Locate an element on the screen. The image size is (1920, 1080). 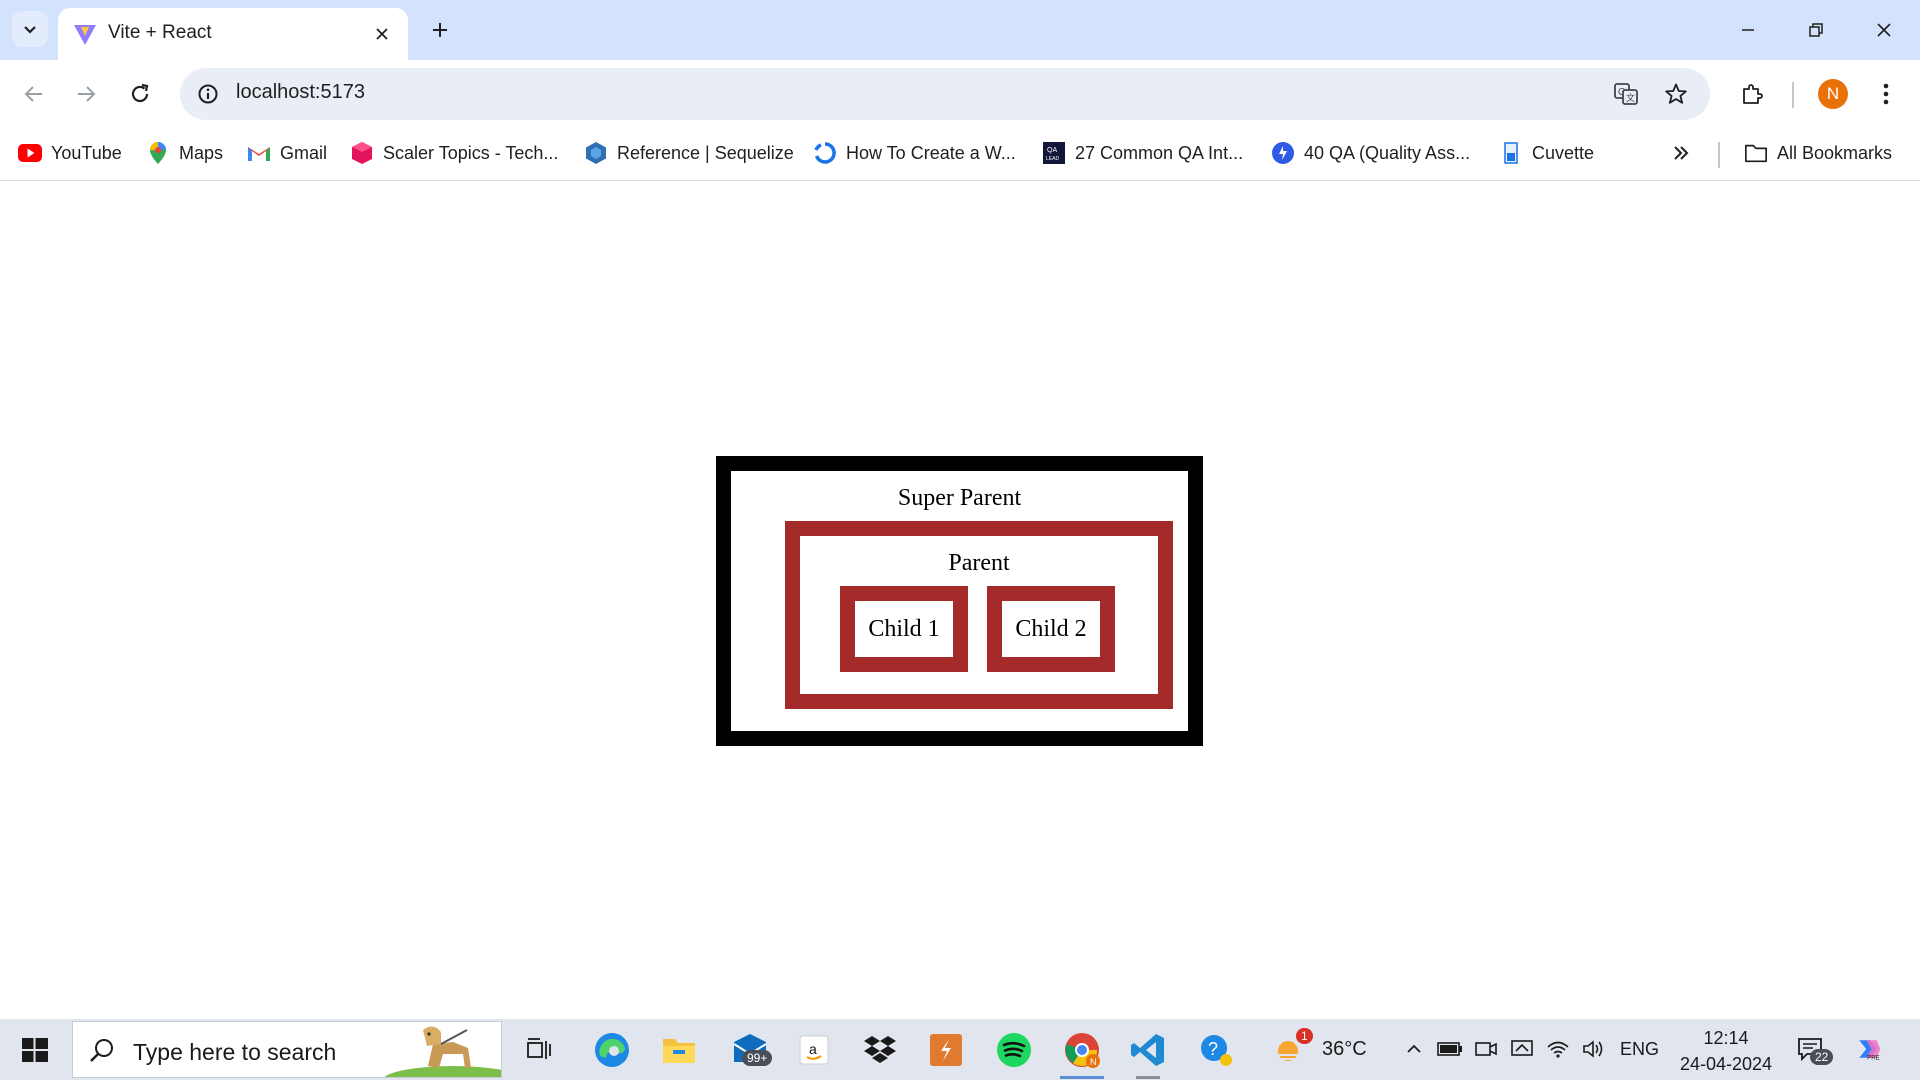
task-view-icon is located at coordinates (539, 1048).